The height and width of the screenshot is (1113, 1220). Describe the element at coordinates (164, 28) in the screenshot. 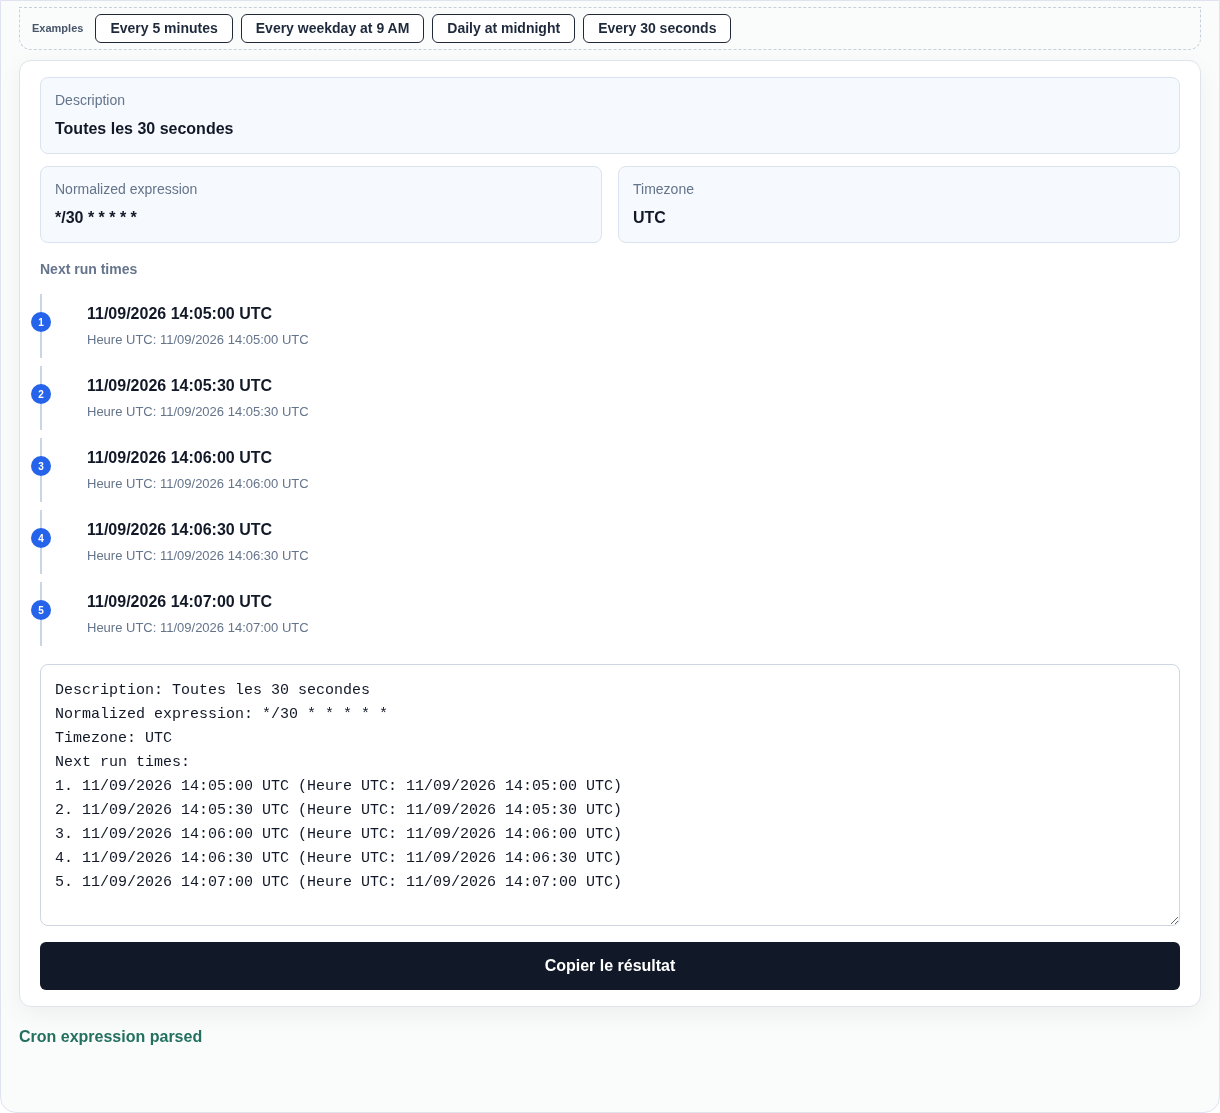

I see `example-button: Every 5 minutes` at that location.